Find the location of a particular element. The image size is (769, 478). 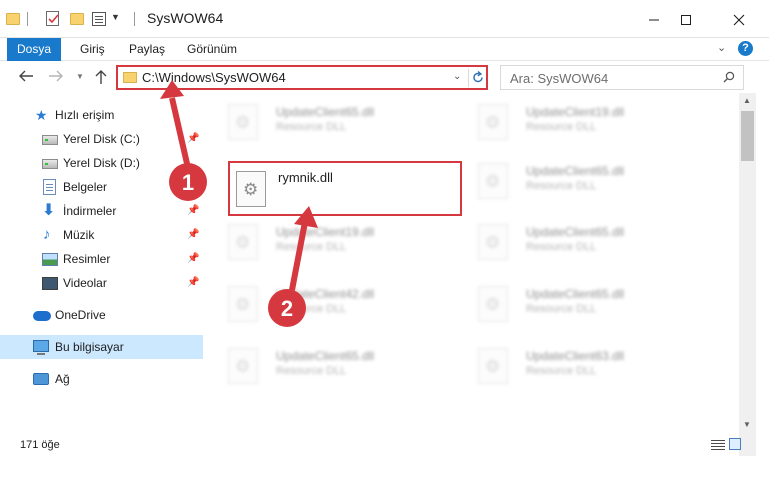

file-name: UpdateClient63.dll is located at coordinates (575, 356).